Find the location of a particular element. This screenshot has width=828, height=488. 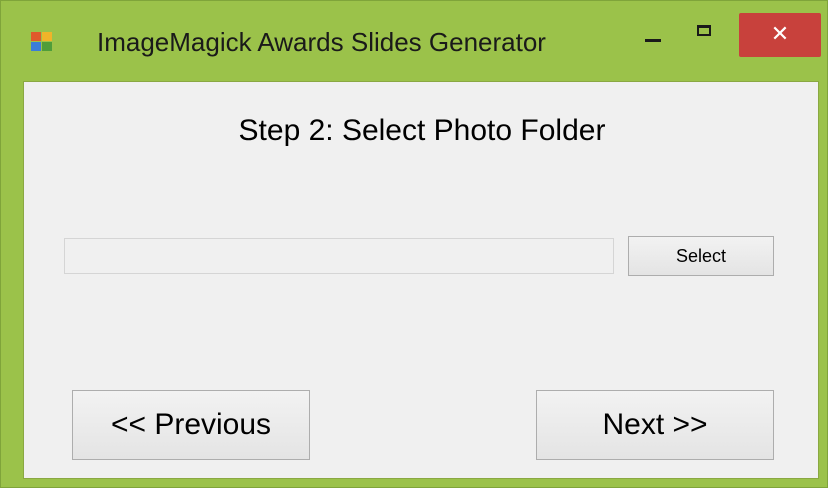

close-icon: ✕ is located at coordinates (780, 34).